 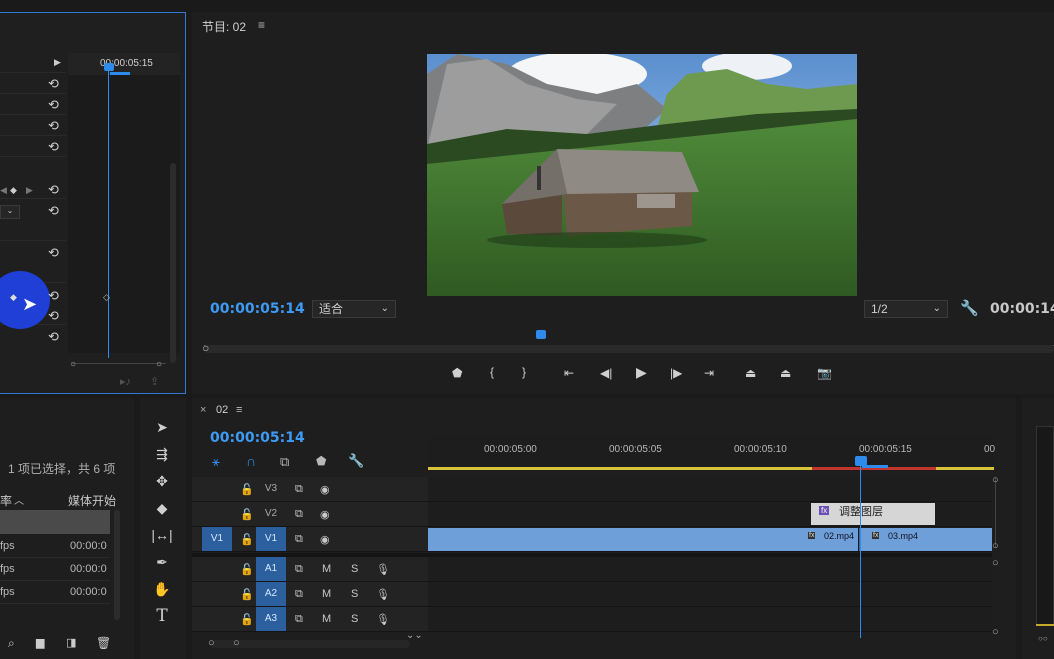 I want to click on fit-dropdown: 适合 ⌄, so click(x=354, y=309).